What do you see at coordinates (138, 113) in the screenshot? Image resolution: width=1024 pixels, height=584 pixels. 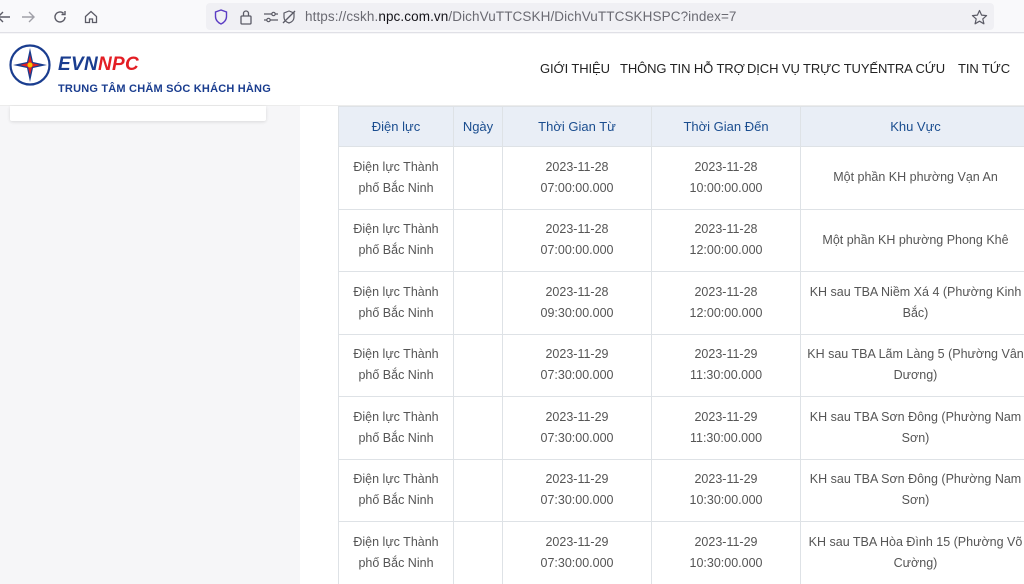 I see `sidebar-card` at bounding box center [138, 113].